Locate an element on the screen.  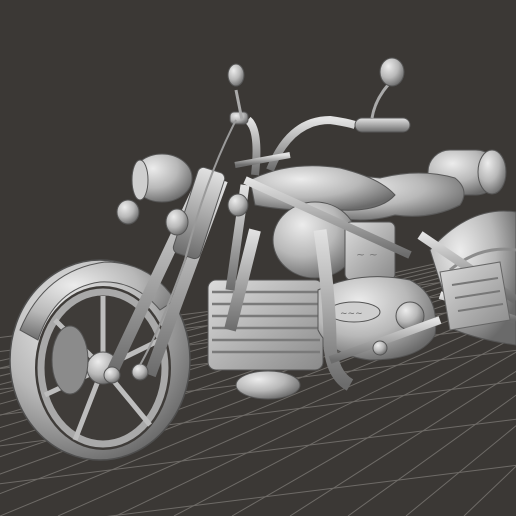
headlight is located at coordinates (162, 178).